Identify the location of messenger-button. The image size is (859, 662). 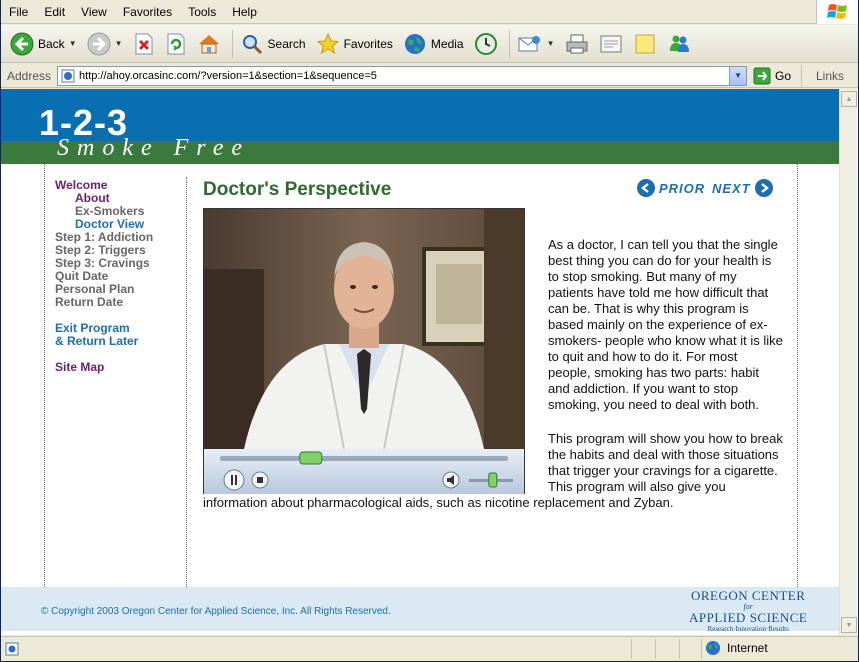
(679, 44).